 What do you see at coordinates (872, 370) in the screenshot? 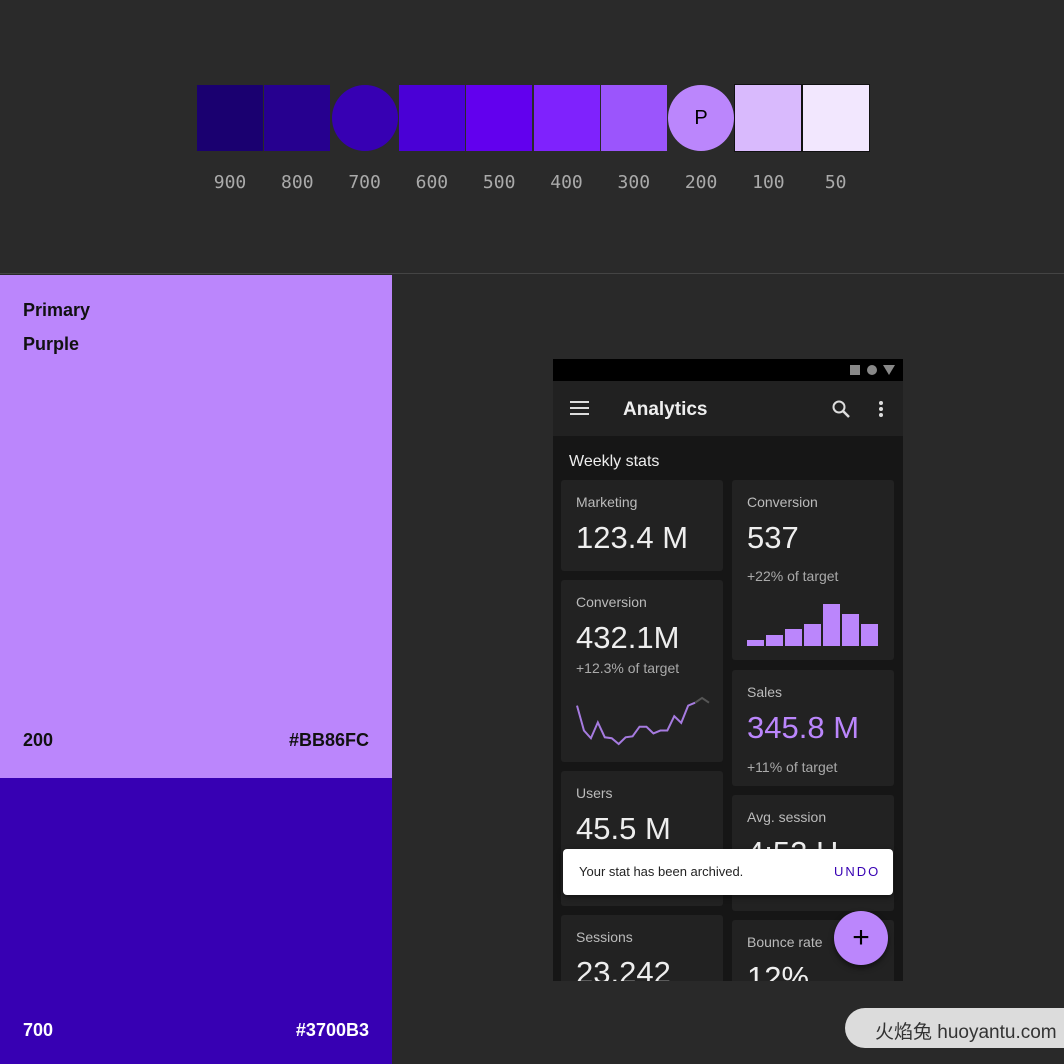
I see `circle-icon` at bounding box center [872, 370].